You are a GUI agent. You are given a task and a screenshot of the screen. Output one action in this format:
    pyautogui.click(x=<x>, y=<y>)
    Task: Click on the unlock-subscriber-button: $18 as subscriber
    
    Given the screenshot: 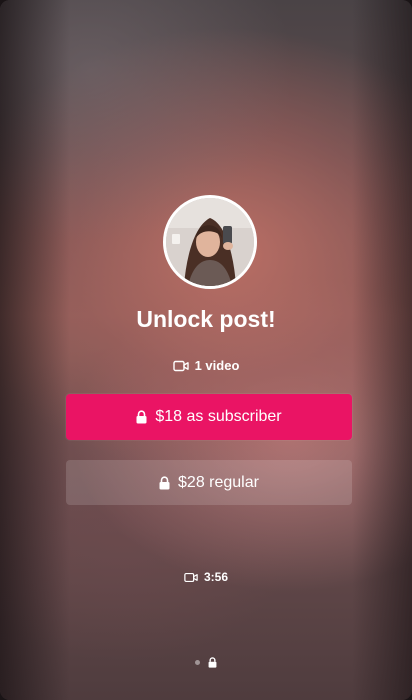 What is the action you would take?
    pyautogui.click(x=209, y=417)
    